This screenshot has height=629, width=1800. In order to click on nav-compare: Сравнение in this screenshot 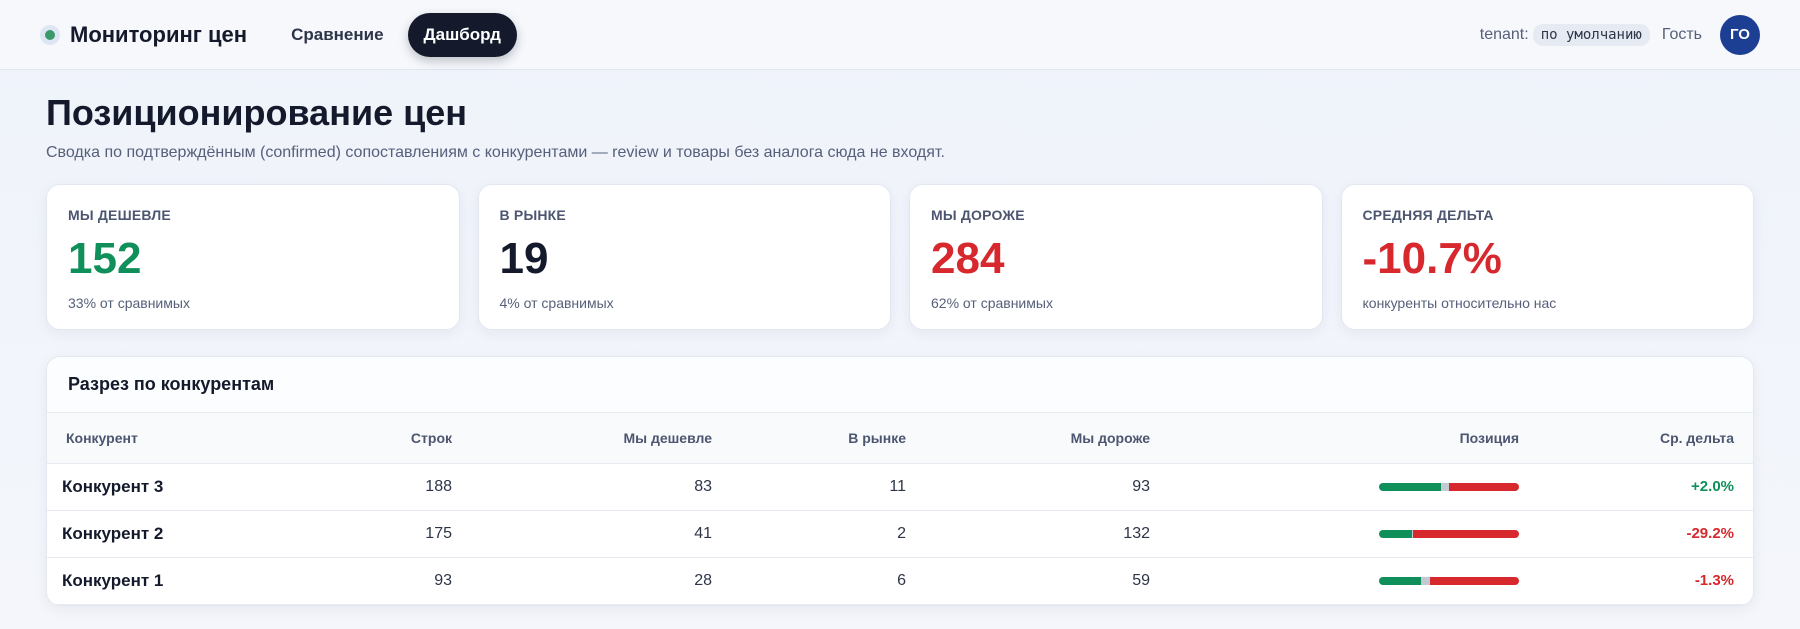, I will do `click(337, 35)`.